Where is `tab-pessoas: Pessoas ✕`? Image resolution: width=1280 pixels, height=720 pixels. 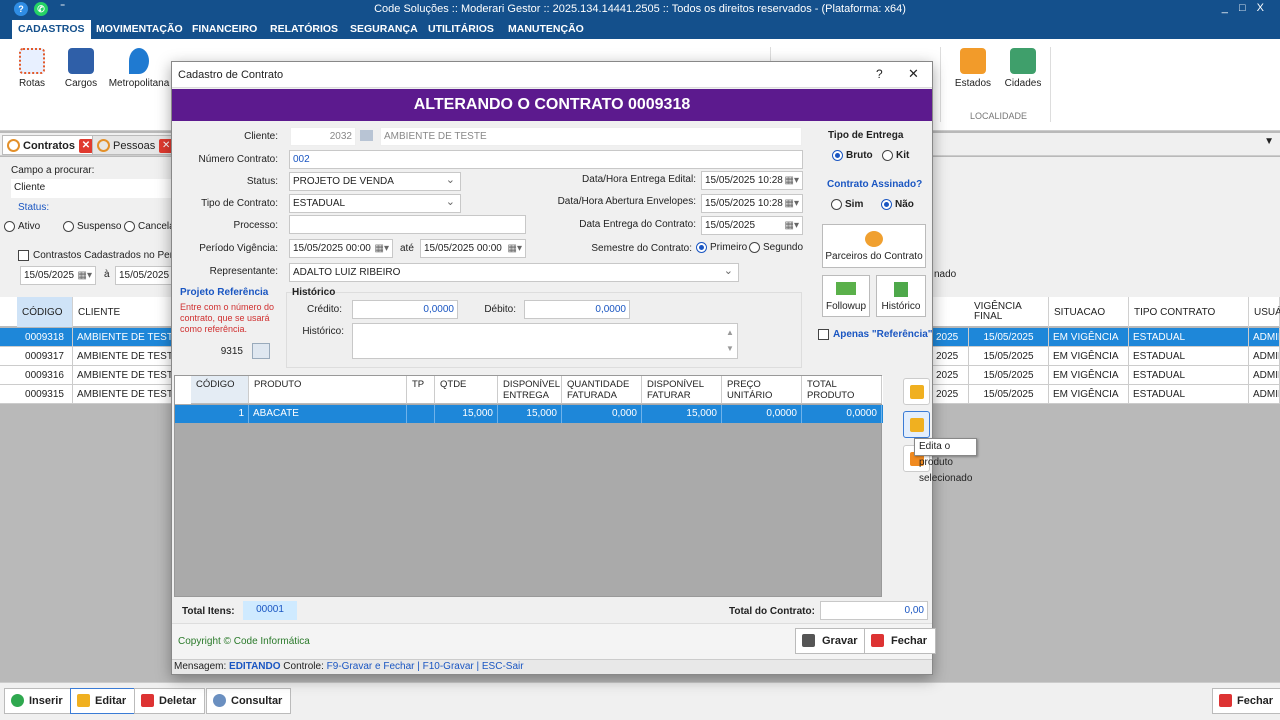 tab-pessoas: Pessoas ✕ is located at coordinates (135, 145).